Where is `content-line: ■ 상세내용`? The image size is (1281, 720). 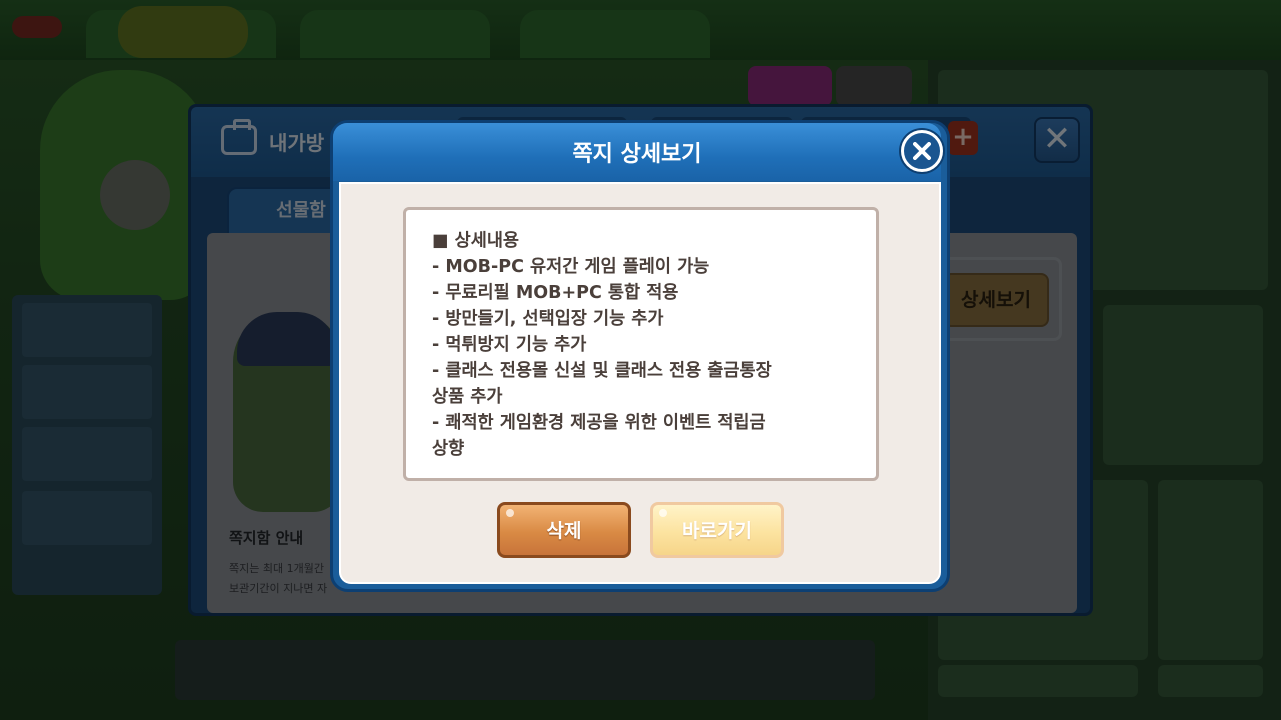
content-line: ■ 상세내용 is located at coordinates (476, 241).